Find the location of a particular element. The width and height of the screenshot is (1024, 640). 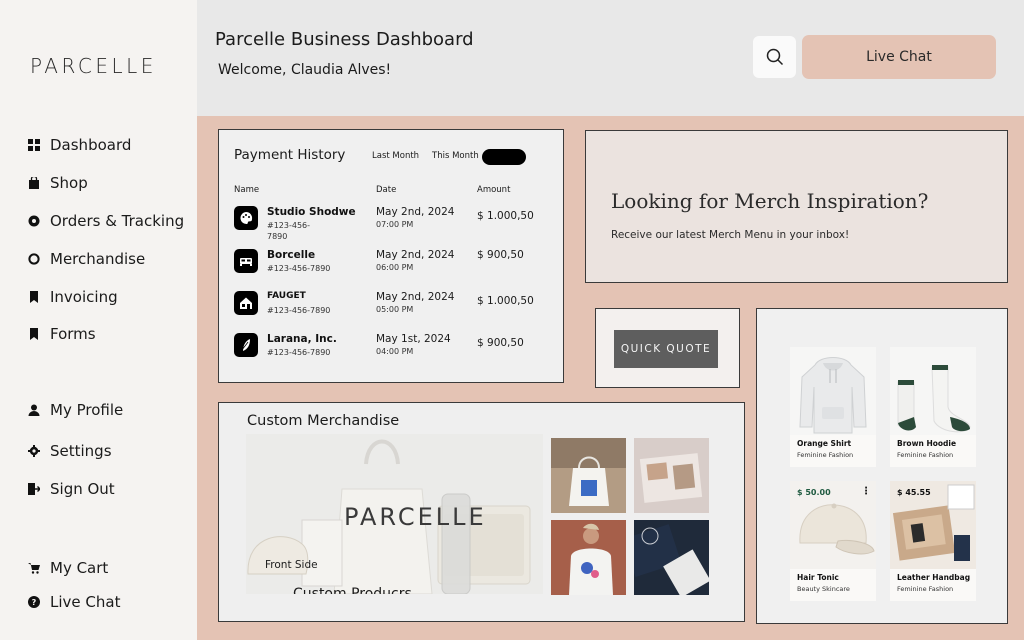

nav-label: Orders & Tracking is located at coordinates (117, 221).